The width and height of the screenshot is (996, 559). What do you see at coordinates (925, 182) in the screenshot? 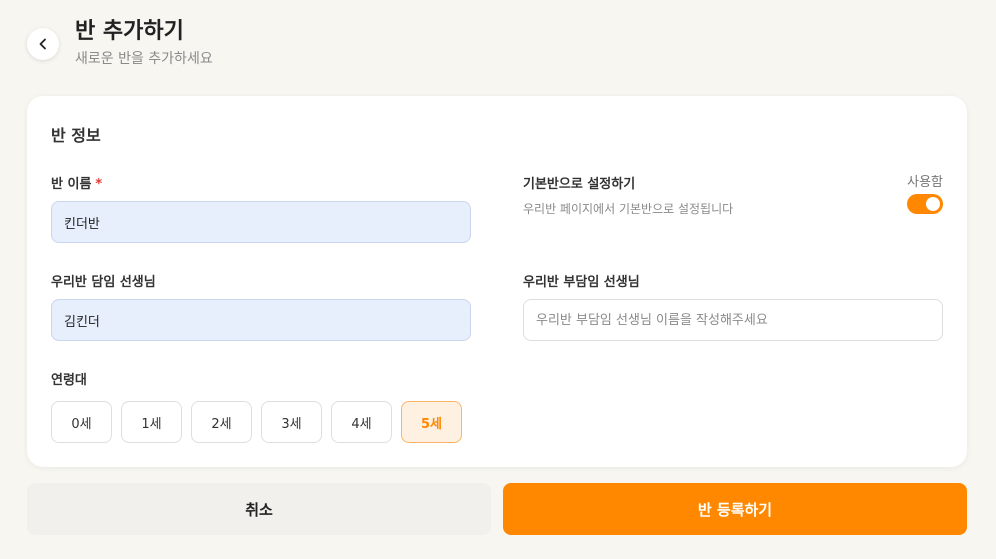
I see `toggle-status-label: 사용함` at bounding box center [925, 182].